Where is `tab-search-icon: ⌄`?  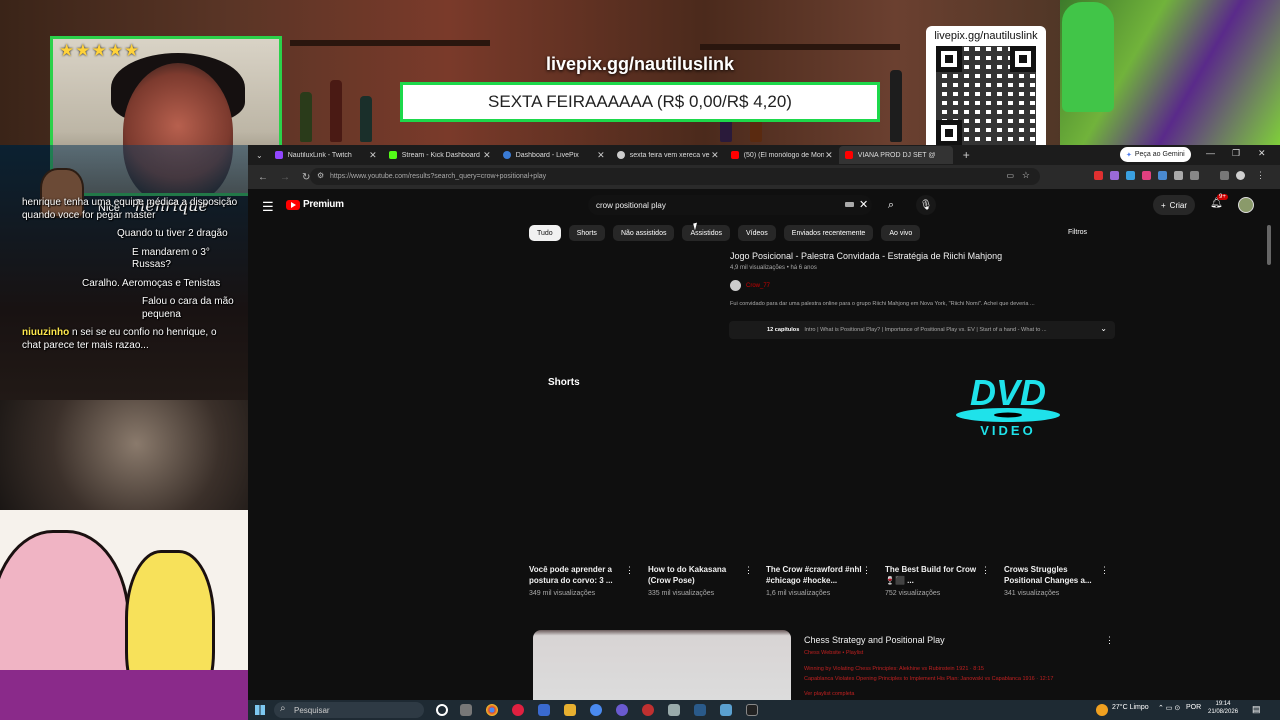 tab-search-icon: ⌄ is located at coordinates (259, 155).